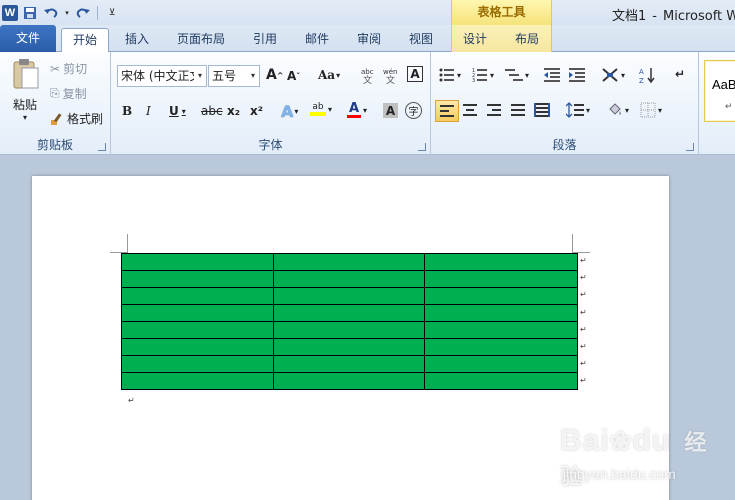  What do you see at coordinates (473, 80) in the screenshot?
I see `svg-text: 3` at bounding box center [473, 80].